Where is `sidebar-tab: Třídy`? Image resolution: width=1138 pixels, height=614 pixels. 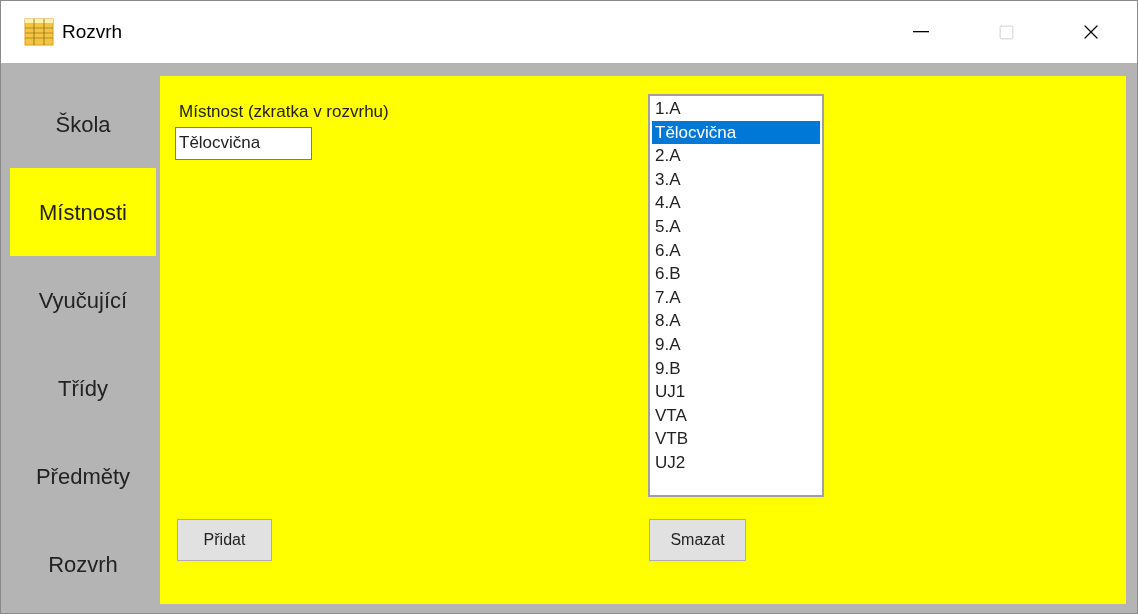
sidebar-tab: Třídy is located at coordinates (83, 388).